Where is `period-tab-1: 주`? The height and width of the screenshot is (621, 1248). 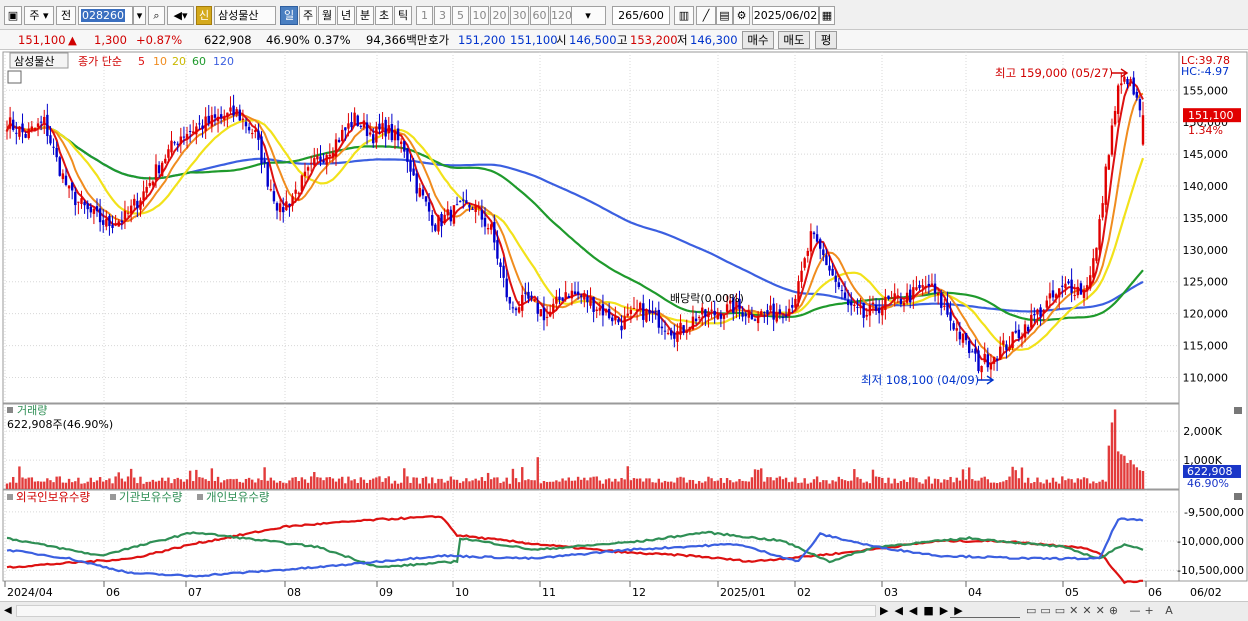
period-tab-1: 주 is located at coordinates (308, 15).